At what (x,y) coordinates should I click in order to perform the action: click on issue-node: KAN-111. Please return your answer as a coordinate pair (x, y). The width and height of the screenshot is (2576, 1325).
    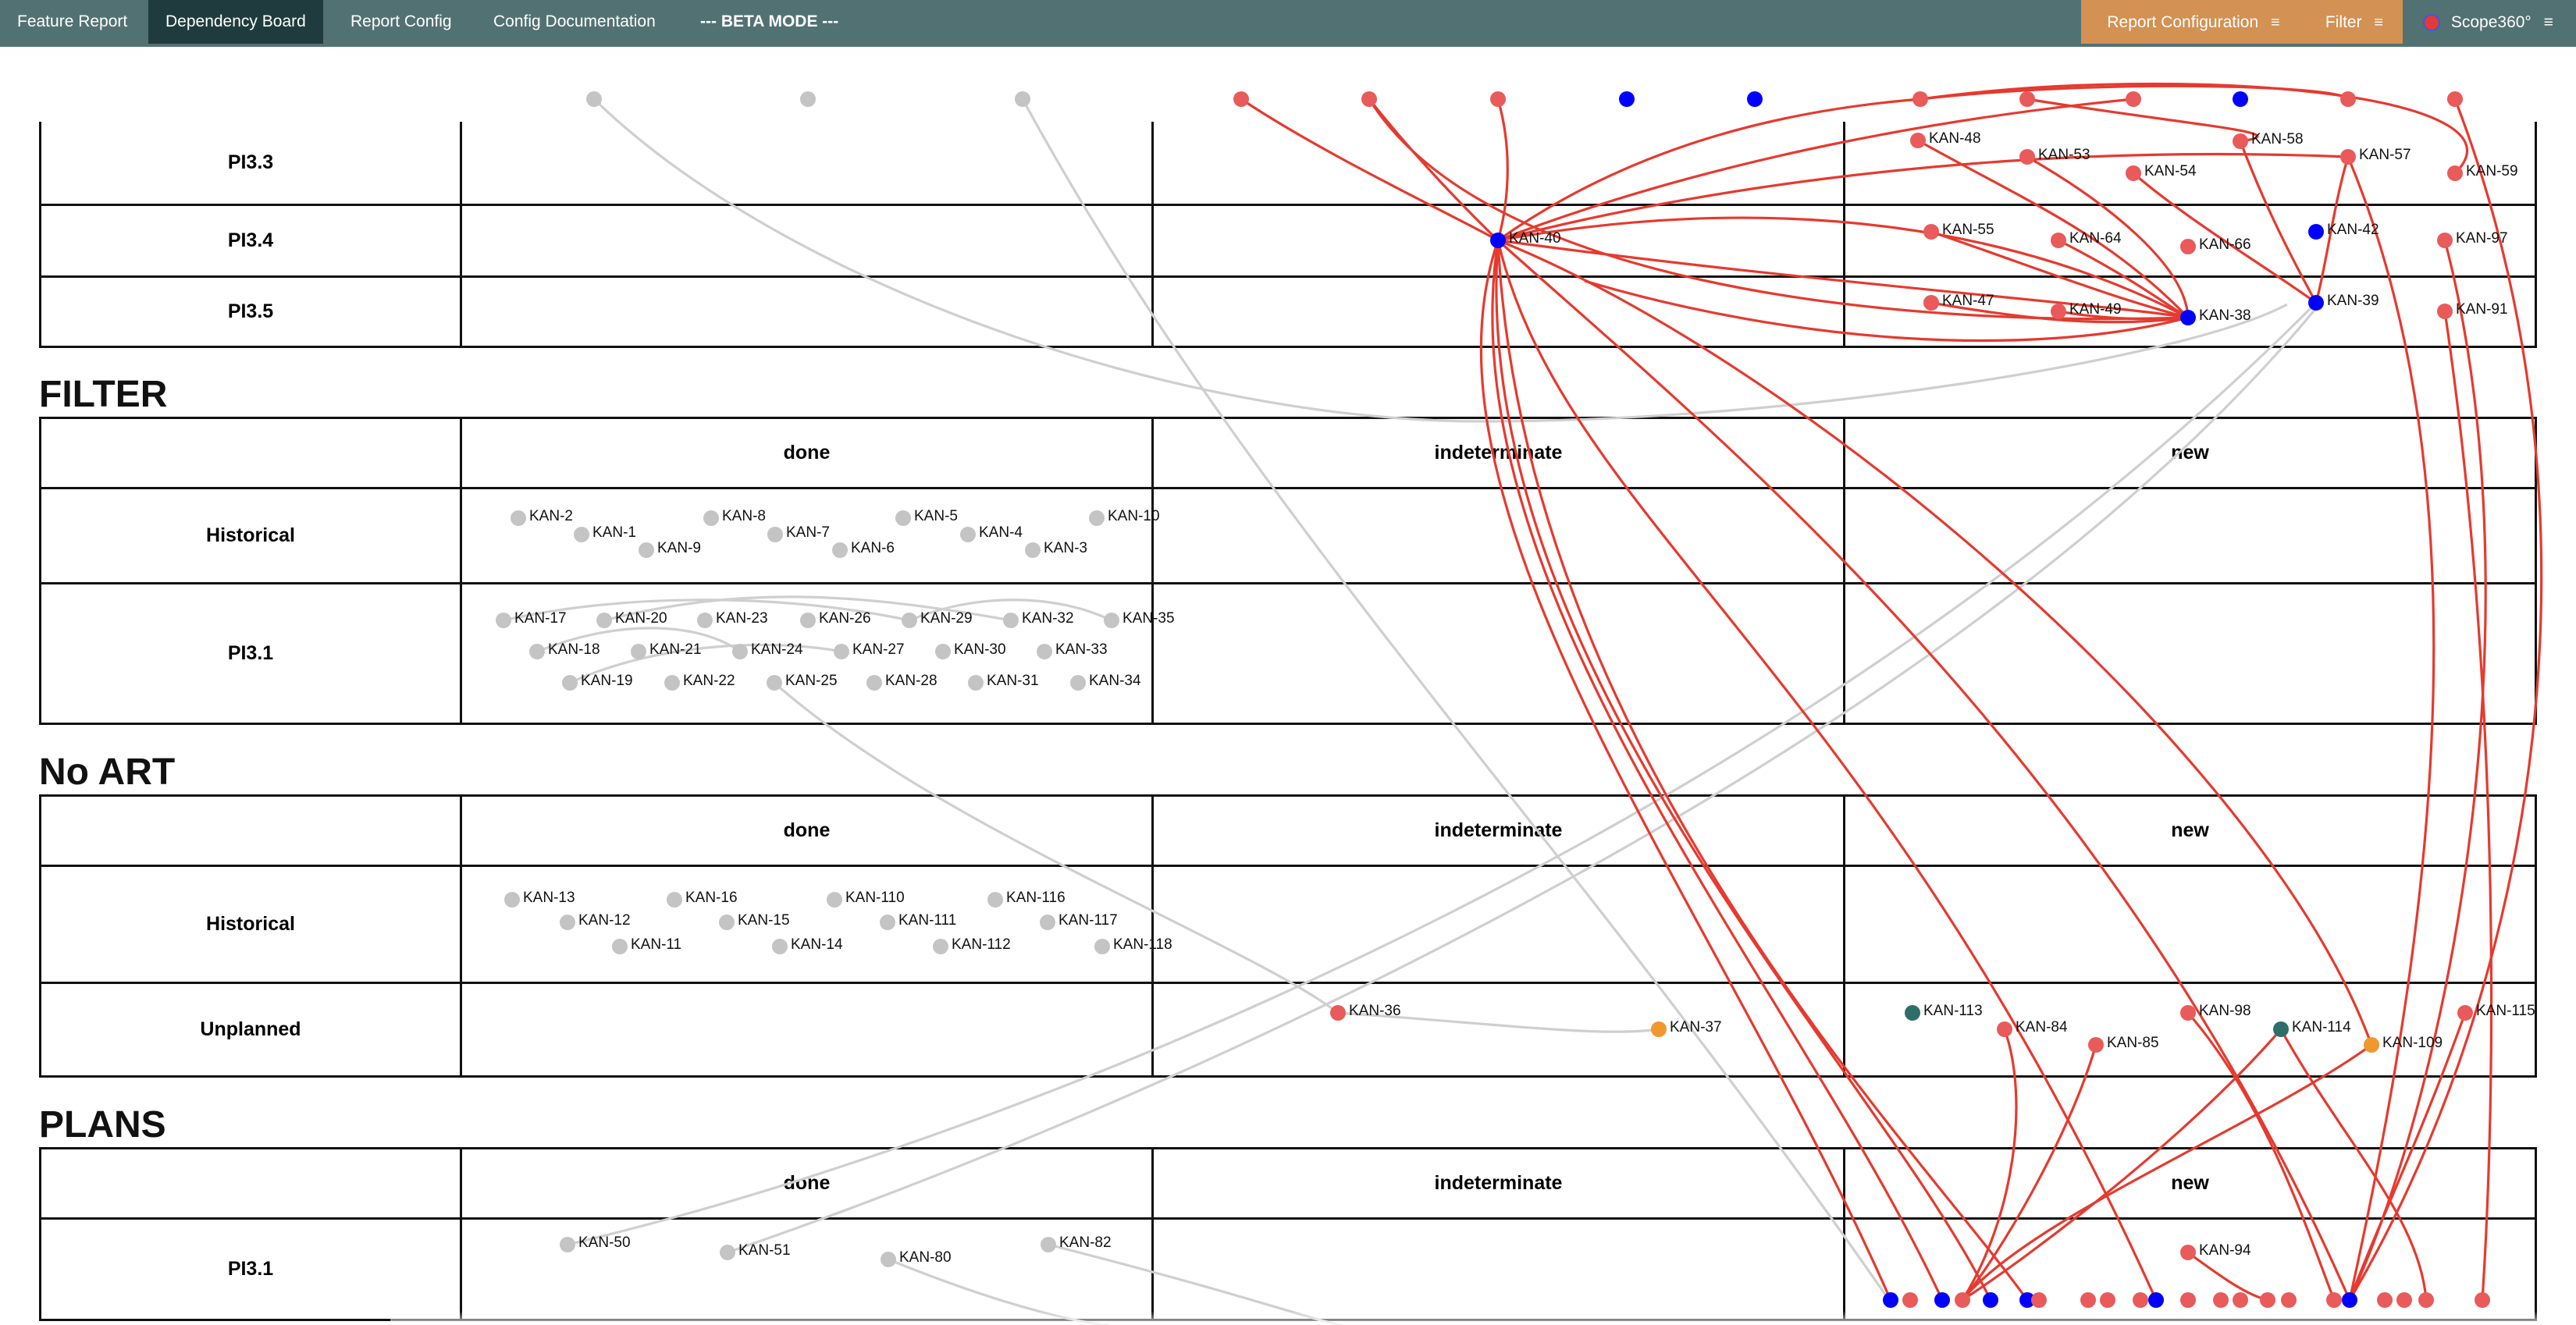
    Looking at the image, I should click on (918, 921).